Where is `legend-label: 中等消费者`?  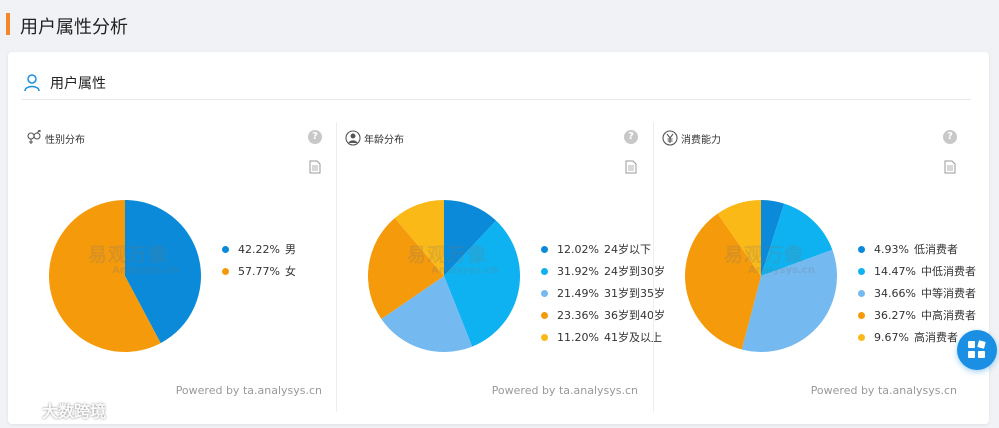
legend-label: 中等消费者 is located at coordinates (948, 293).